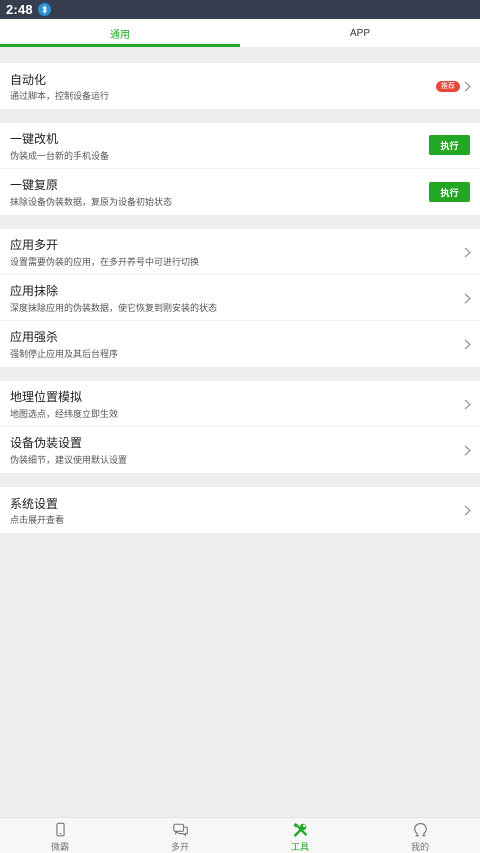  I want to click on device-disguise-settings-subtitle: 伪装细节，建议使用默认设置, so click(69, 460).